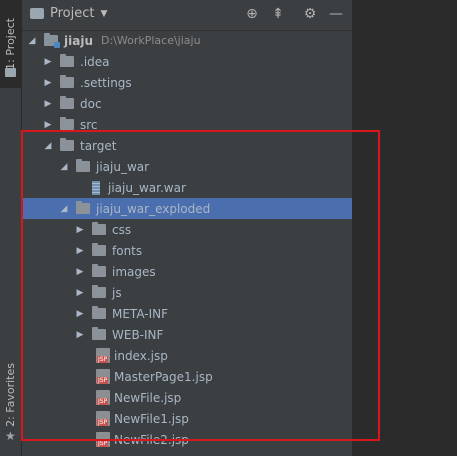 The width and height of the screenshot is (457, 456). What do you see at coordinates (187, 15) in the screenshot?
I see `panel-header: Project ▼ ⊕ ⇞ ⚙ —` at bounding box center [187, 15].